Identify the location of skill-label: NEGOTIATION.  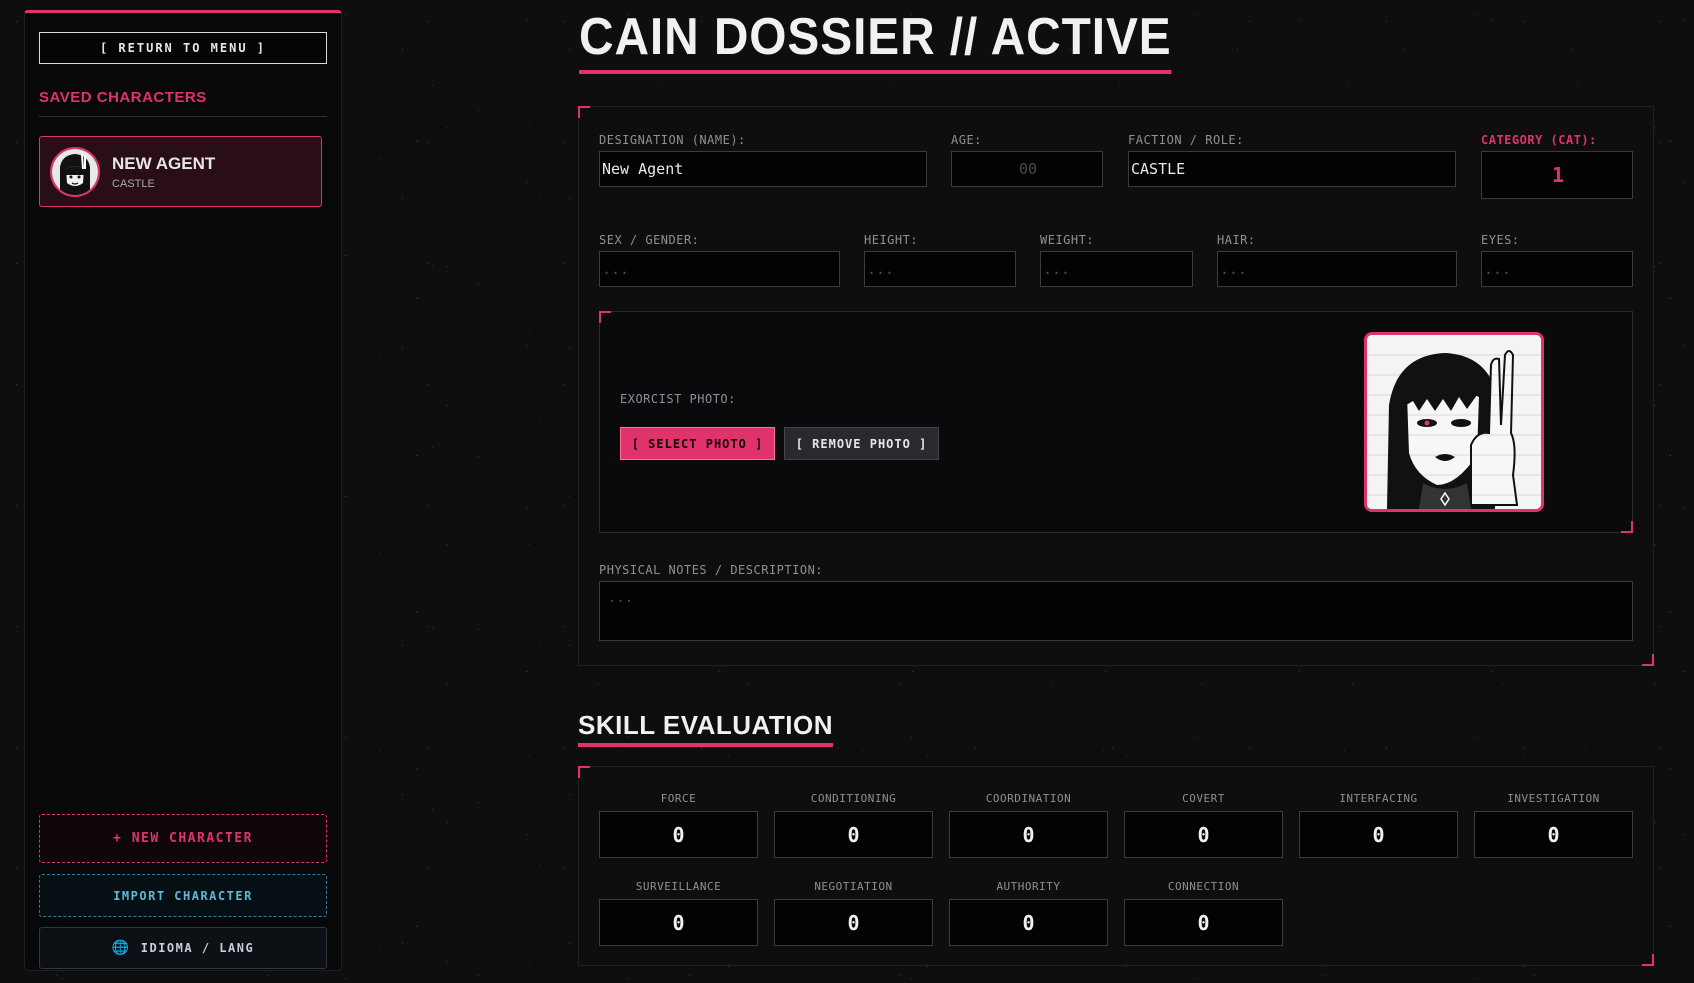
(853, 886).